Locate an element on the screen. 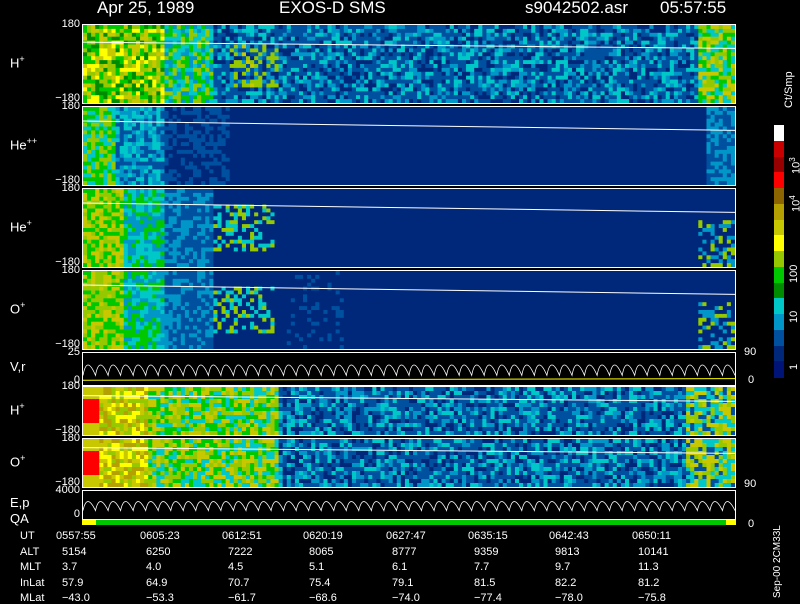 This screenshot has height=604, width=800. panel-label: V,r is located at coordinates (17, 366).